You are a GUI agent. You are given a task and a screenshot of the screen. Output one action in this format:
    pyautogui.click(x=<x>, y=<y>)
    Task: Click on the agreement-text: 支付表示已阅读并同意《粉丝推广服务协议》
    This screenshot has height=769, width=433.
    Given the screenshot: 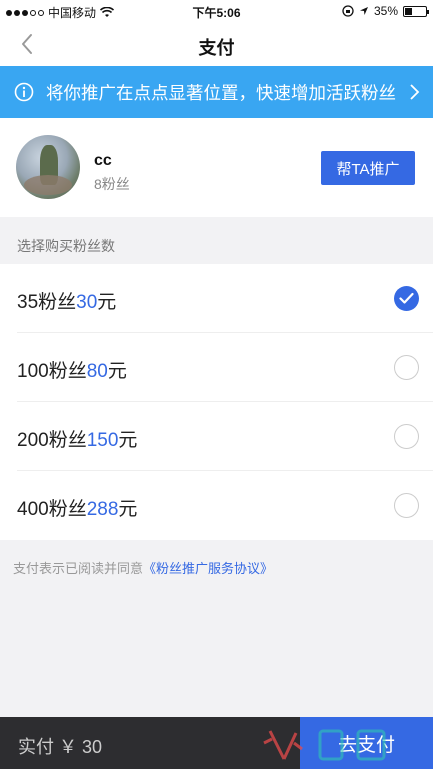 What is the action you would take?
    pyautogui.click(x=143, y=567)
    